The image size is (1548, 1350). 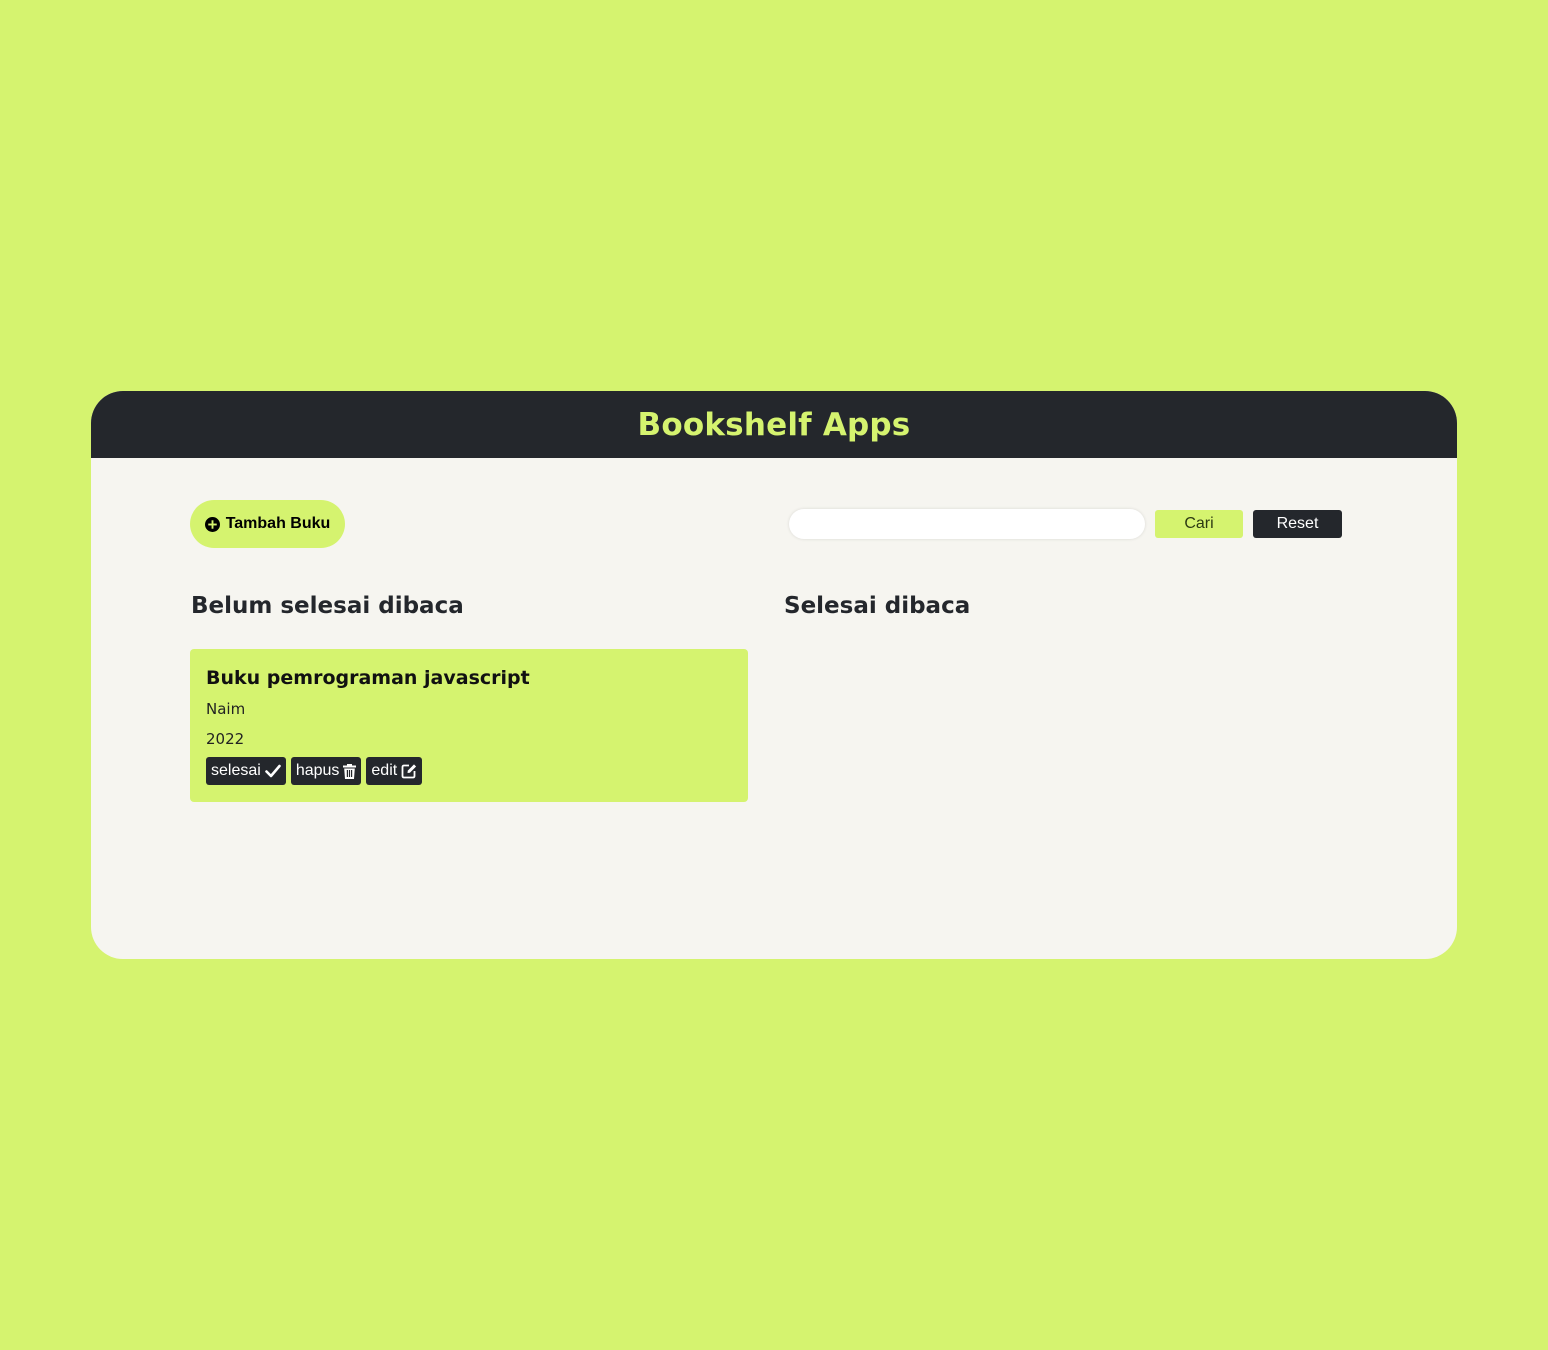 What do you see at coordinates (350, 771) in the screenshot?
I see `trash-icon` at bounding box center [350, 771].